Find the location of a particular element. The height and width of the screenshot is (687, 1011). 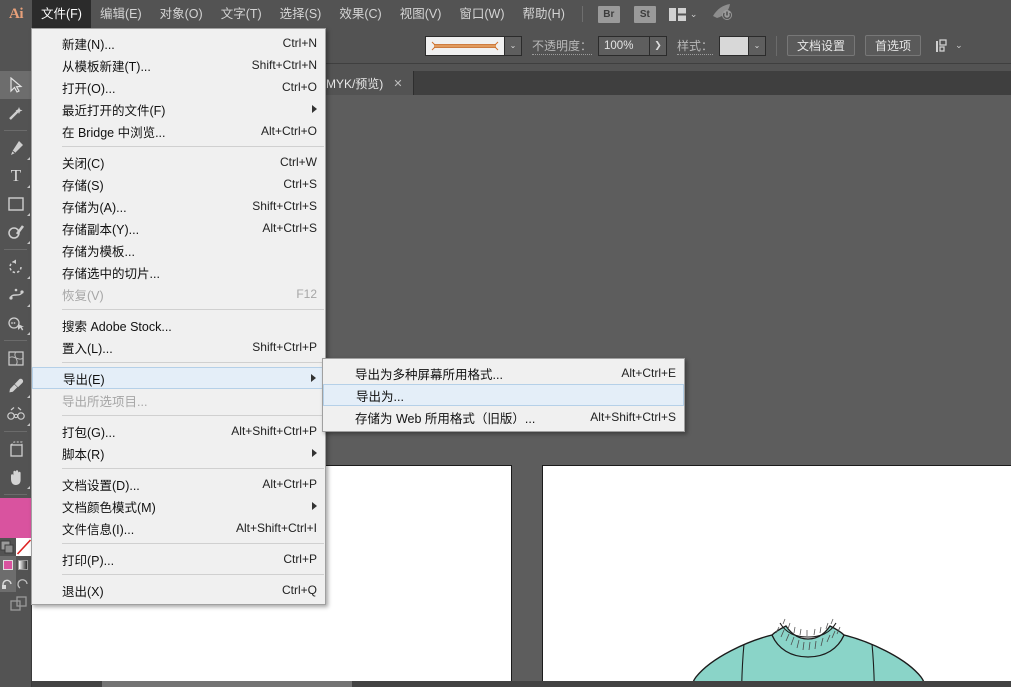

document-setup-button: 文档设置 is located at coordinates (821, 45).